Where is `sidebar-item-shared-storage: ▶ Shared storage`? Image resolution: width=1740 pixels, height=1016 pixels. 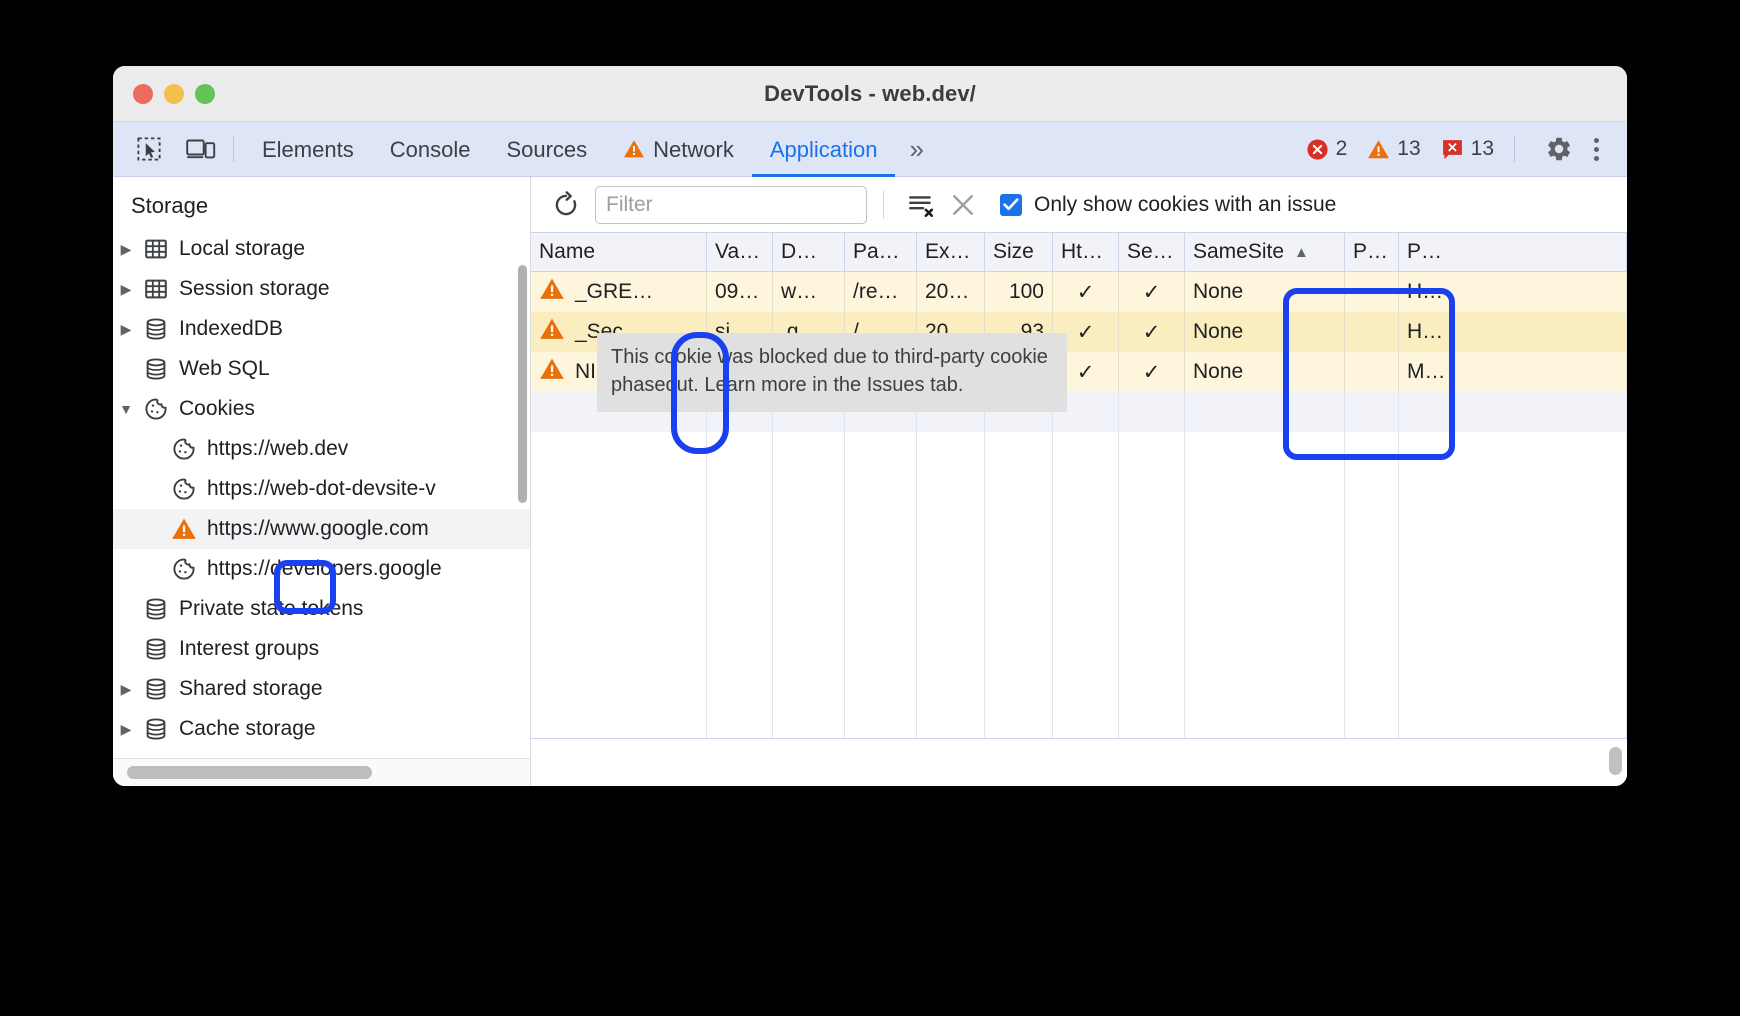 sidebar-item-shared-storage: ▶ Shared storage is located at coordinates (321, 689).